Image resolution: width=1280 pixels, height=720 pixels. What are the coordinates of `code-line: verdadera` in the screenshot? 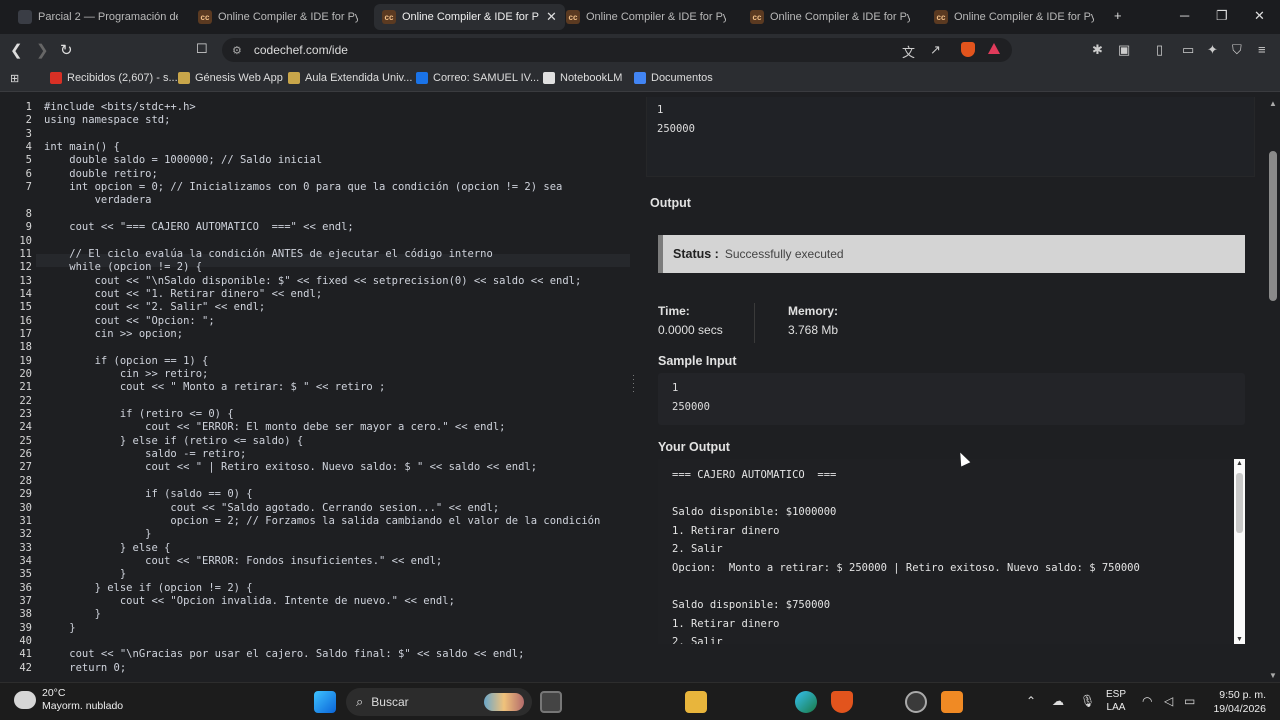 It's located at (98, 200).